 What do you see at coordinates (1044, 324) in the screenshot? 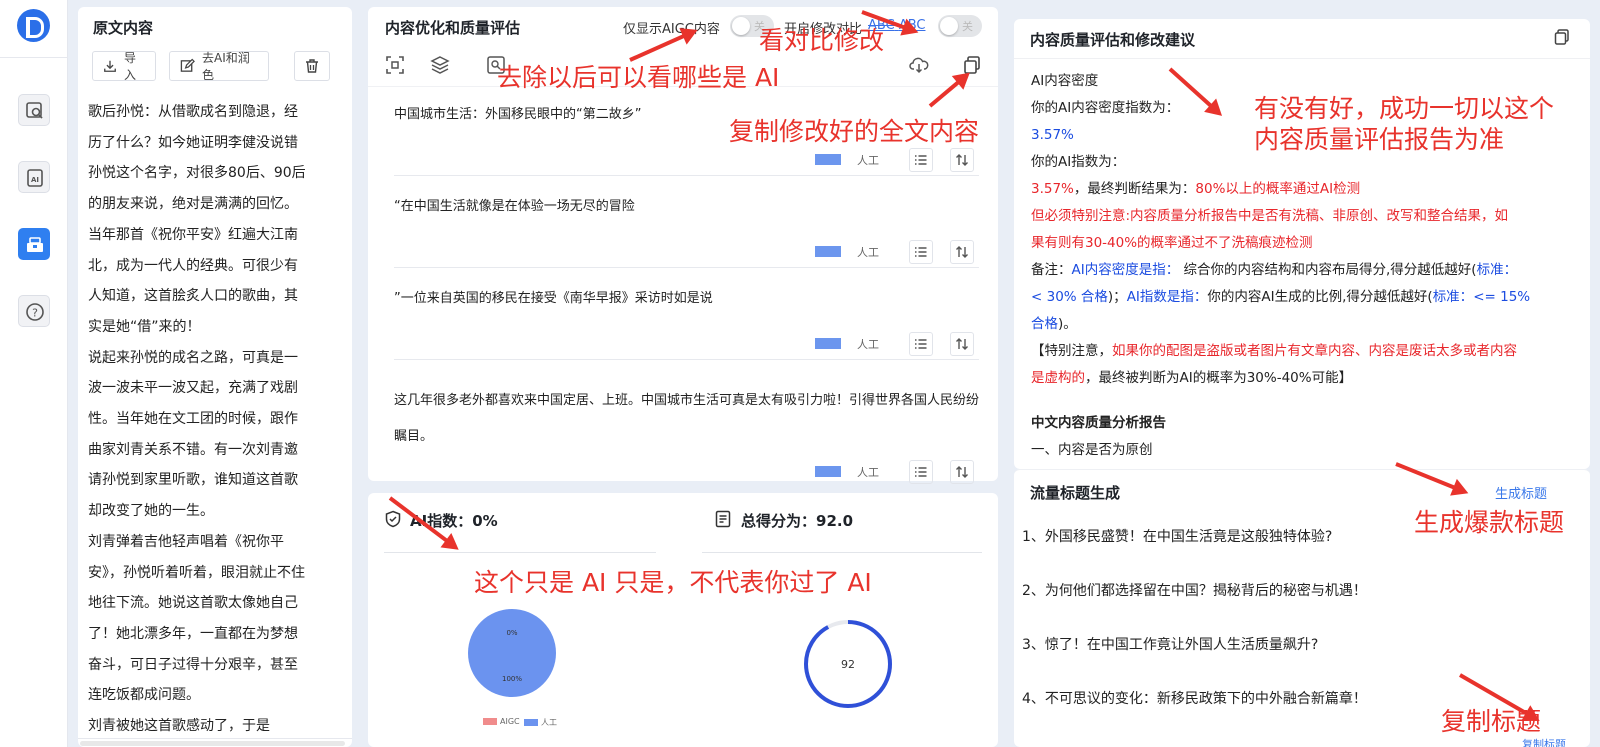
I see `note-std2-tail: 合格` at bounding box center [1044, 324].